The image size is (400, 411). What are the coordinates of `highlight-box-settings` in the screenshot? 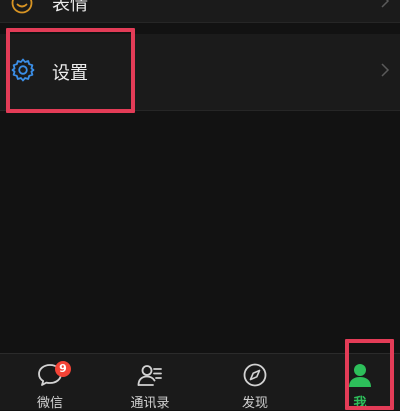 It's located at (70, 70).